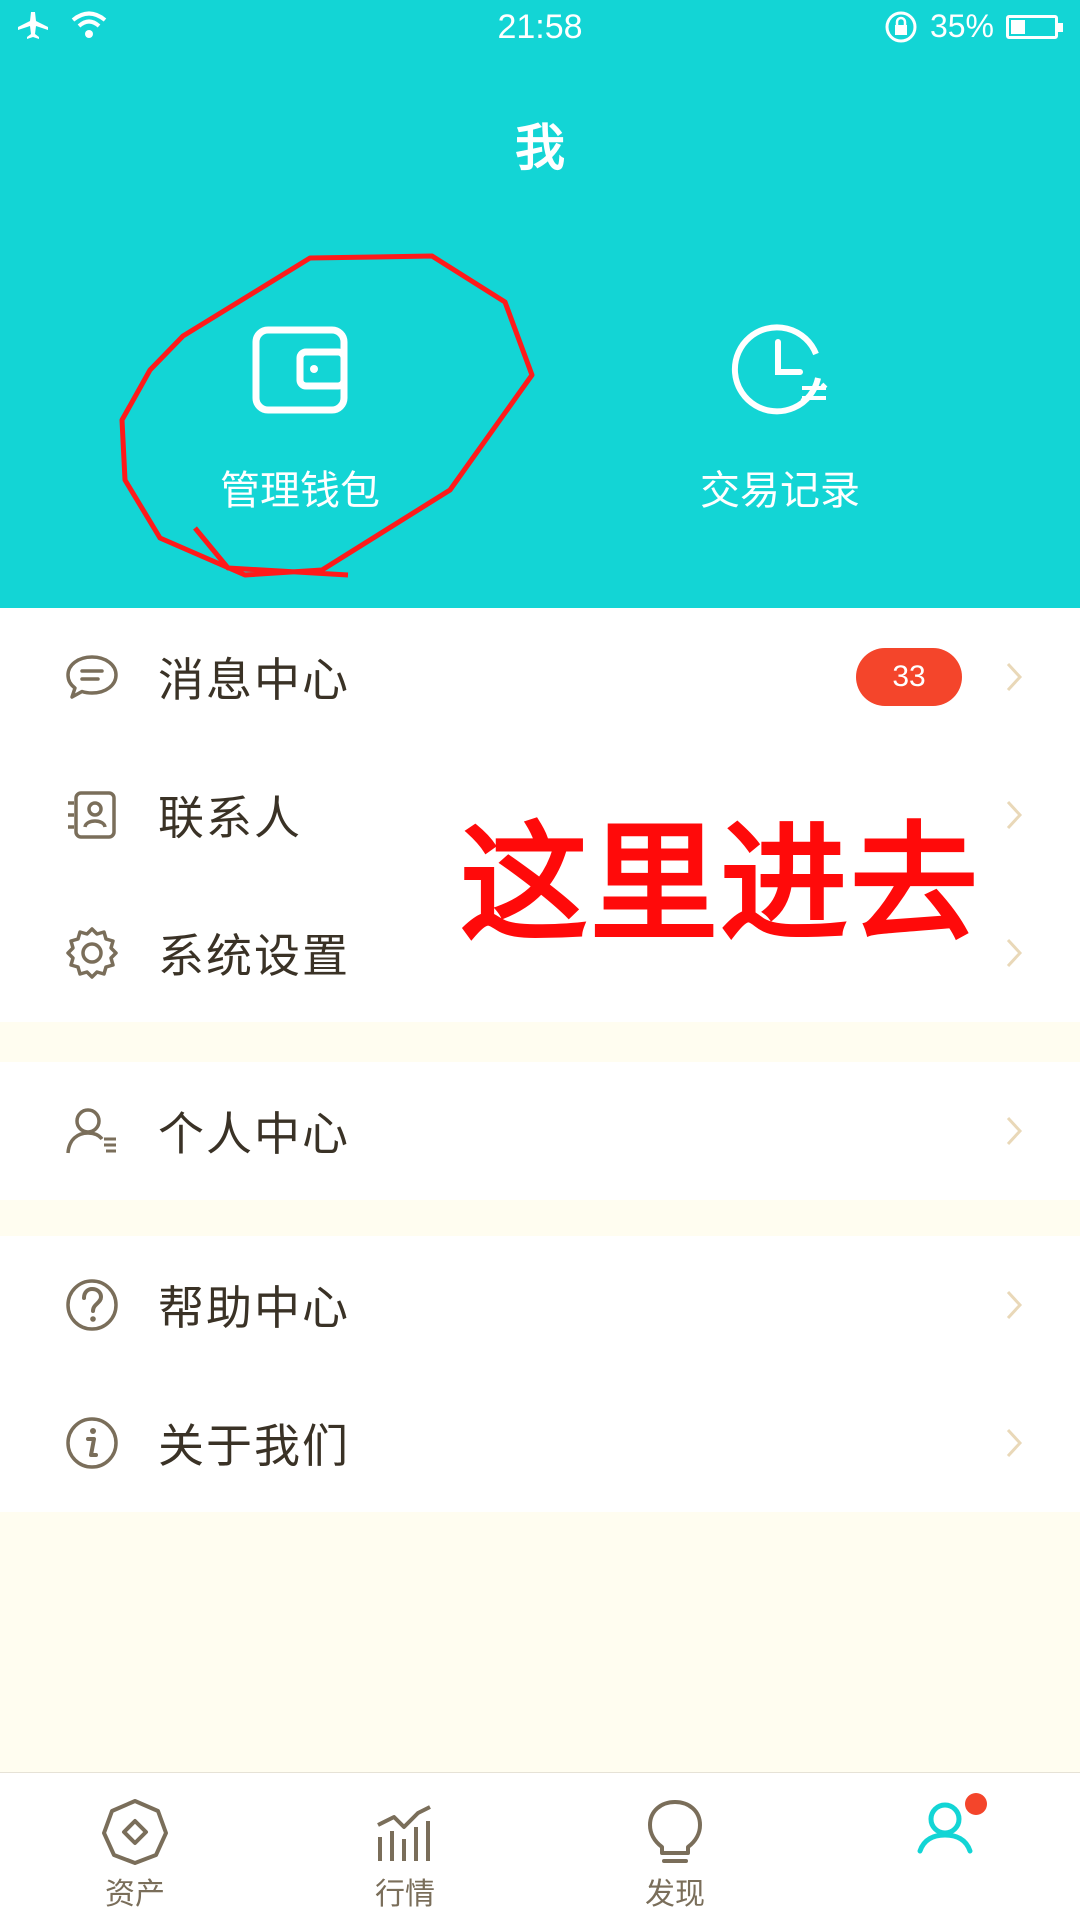 The width and height of the screenshot is (1080, 1913). What do you see at coordinates (540, 148) in the screenshot?
I see `page-title: 我` at bounding box center [540, 148].